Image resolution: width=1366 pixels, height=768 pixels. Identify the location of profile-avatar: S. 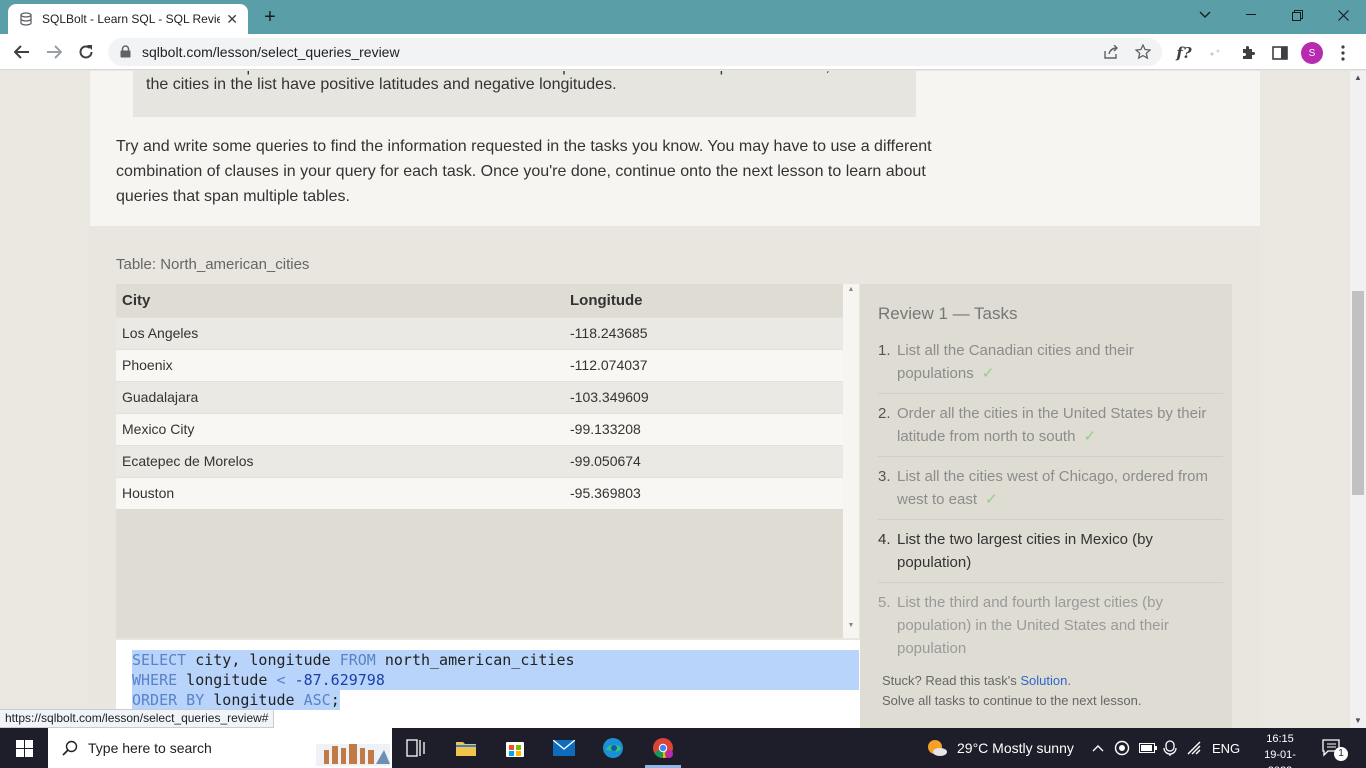
(1312, 53).